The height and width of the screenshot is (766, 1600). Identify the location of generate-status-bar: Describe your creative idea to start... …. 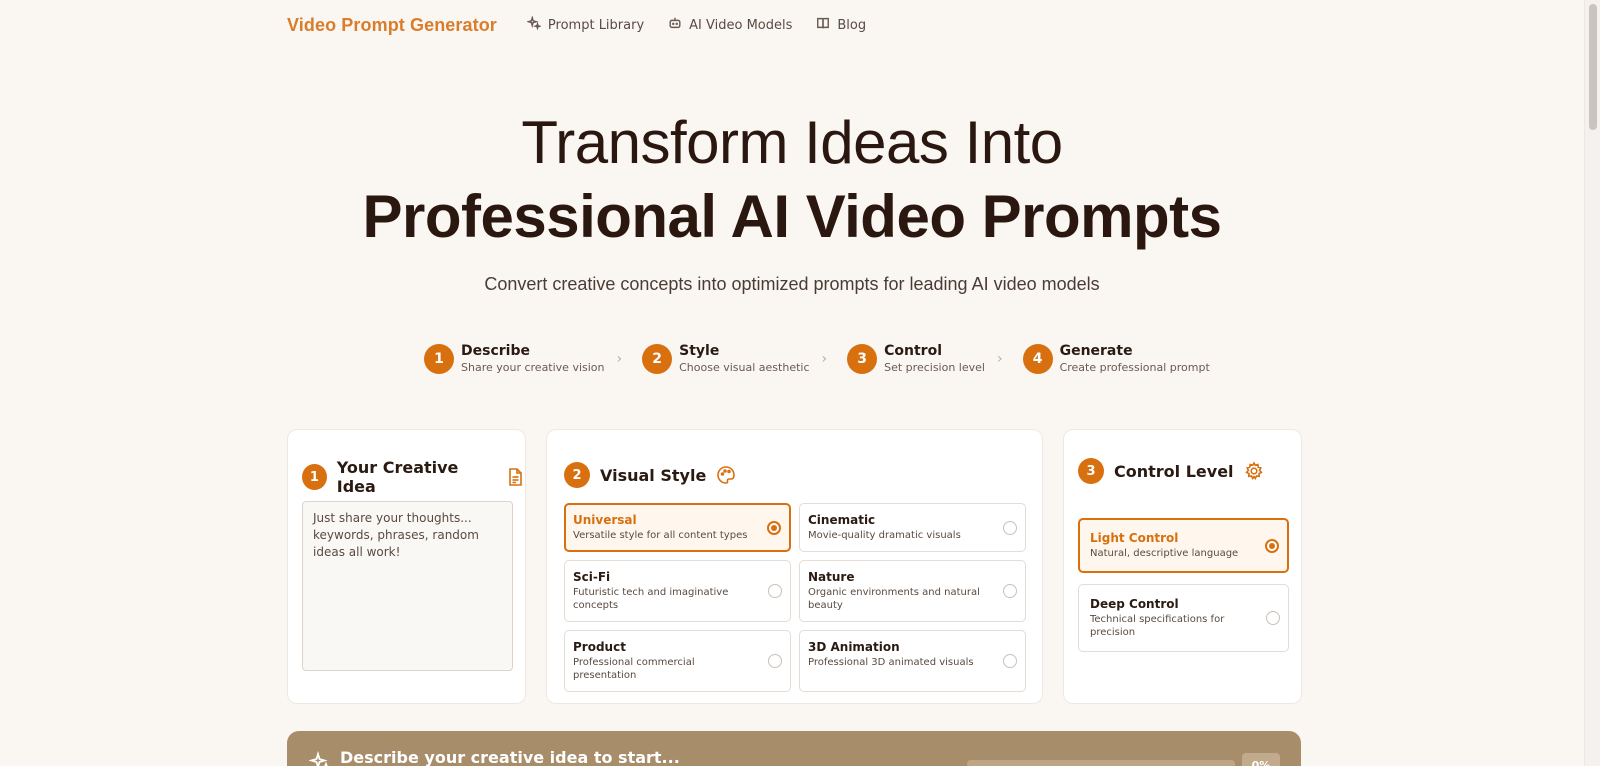
(794, 748).